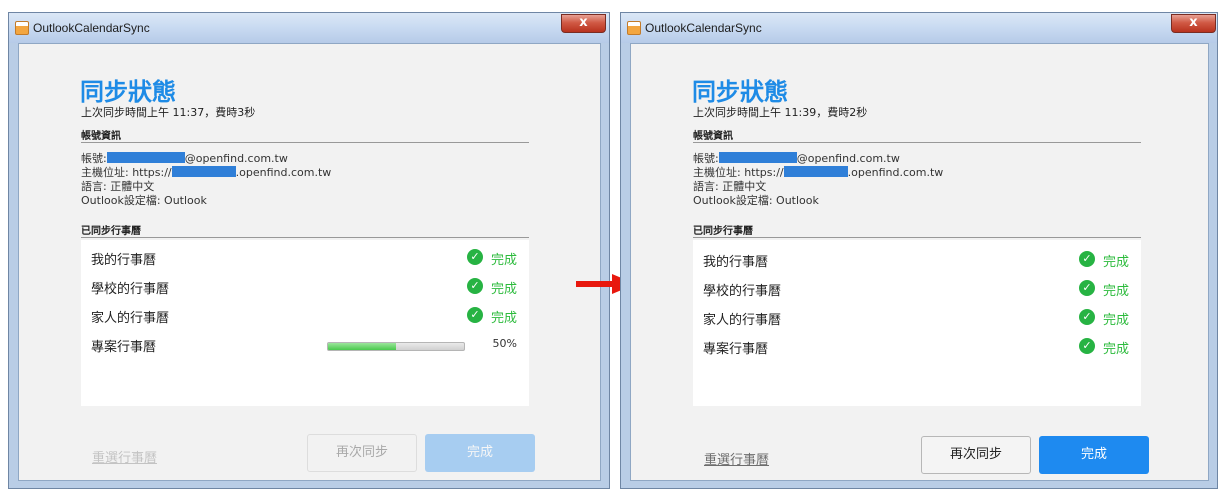 The width and height of the screenshot is (1218, 491). I want to click on progress-fill, so click(362, 346).